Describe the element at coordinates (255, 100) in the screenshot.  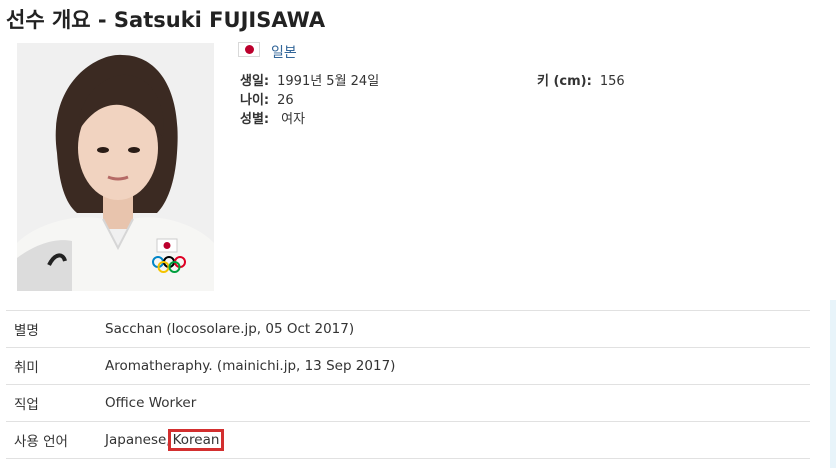
I see `age-label: 나이:` at that location.